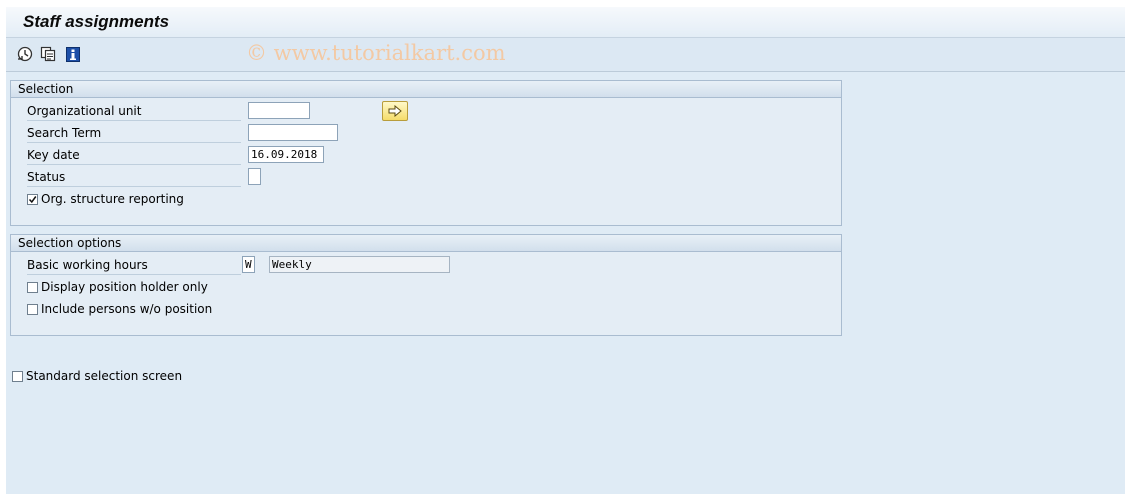  I want to click on get-variant-button, so click(48, 54).